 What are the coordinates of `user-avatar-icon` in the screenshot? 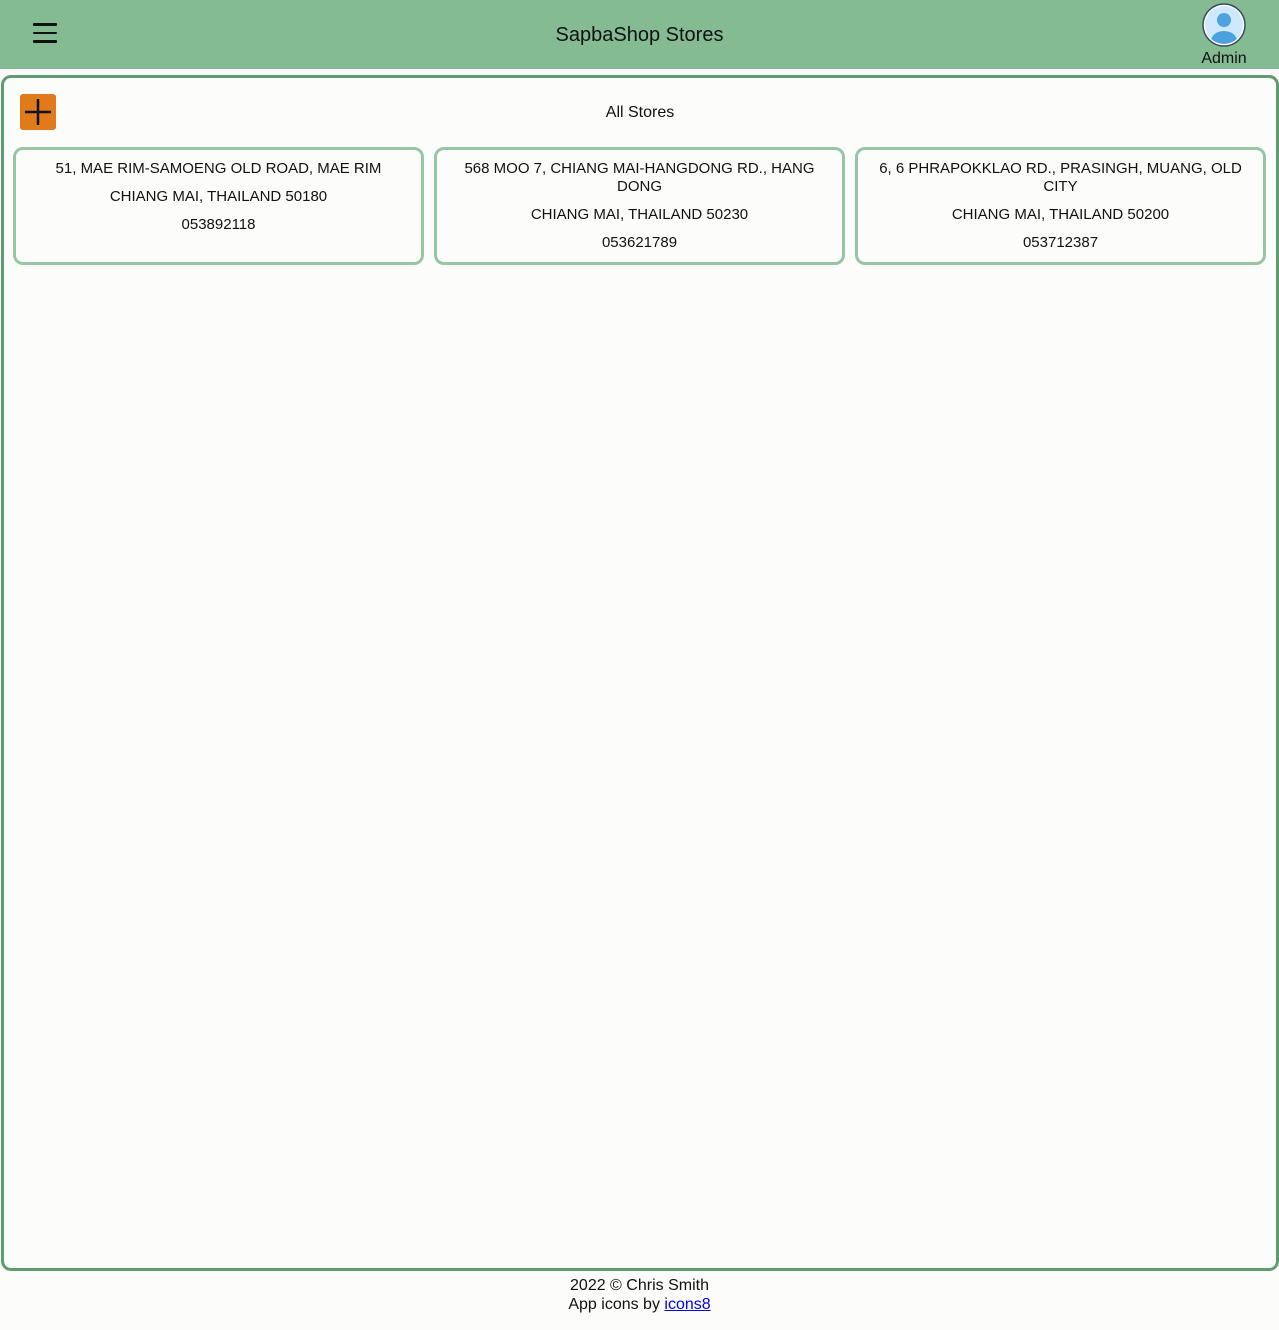 It's located at (1224, 25).